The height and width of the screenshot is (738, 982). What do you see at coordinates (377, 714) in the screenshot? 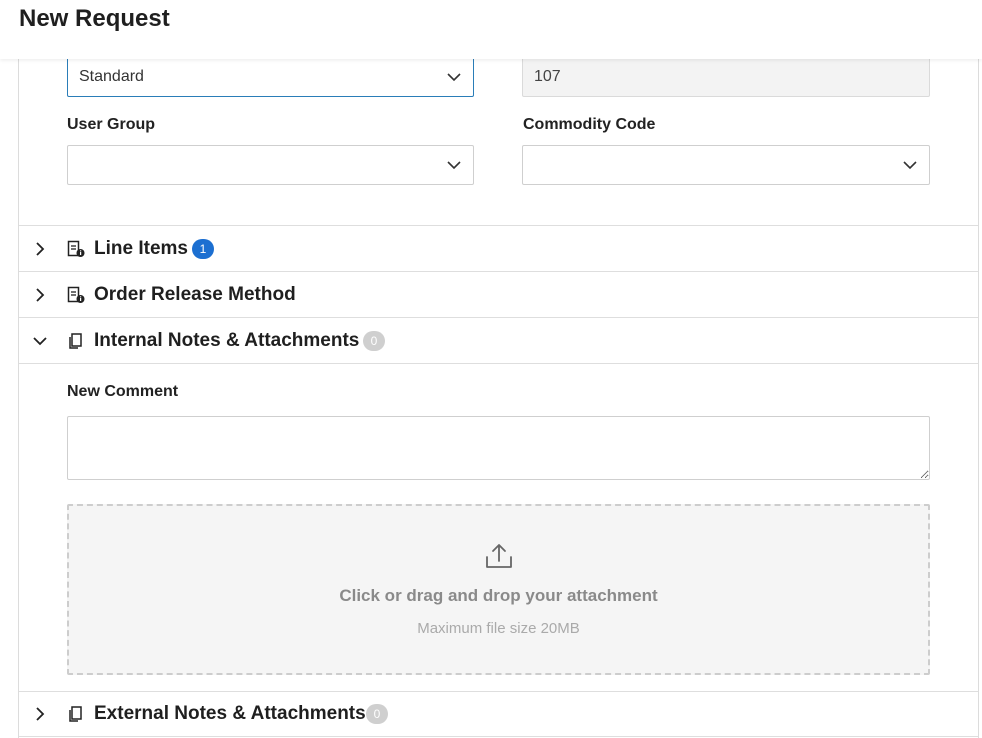
I see `external-notes-count-badge: 0` at bounding box center [377, 714].